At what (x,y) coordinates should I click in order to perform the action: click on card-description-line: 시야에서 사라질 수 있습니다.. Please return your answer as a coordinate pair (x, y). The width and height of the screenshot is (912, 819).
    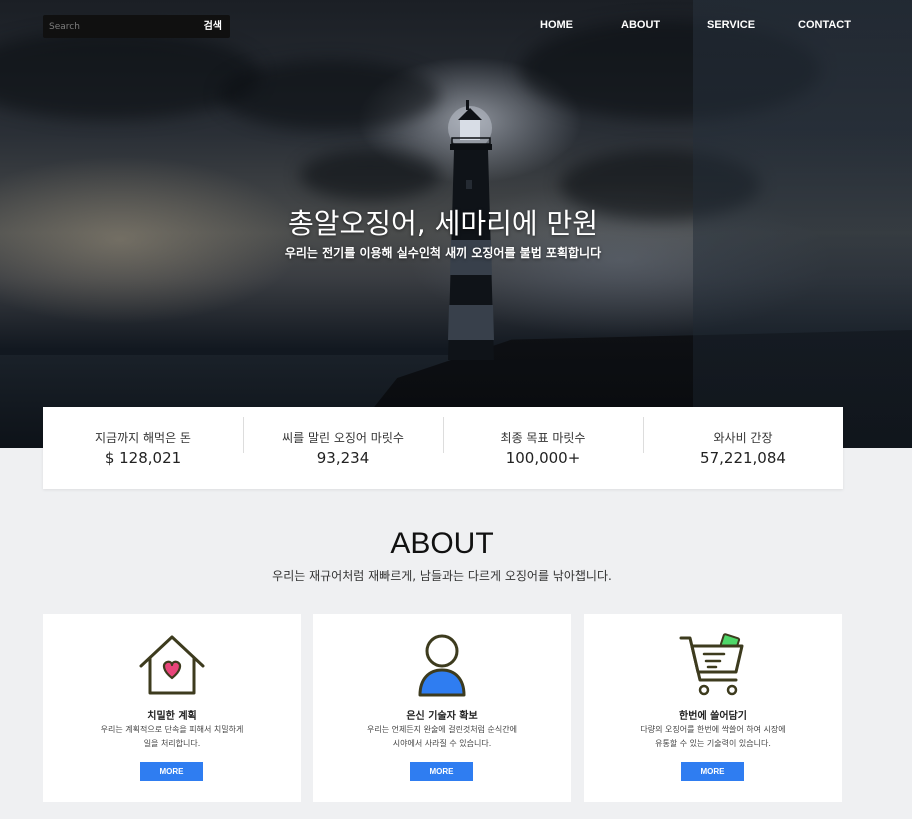
    Looking at the image, I should click on (442, 743).